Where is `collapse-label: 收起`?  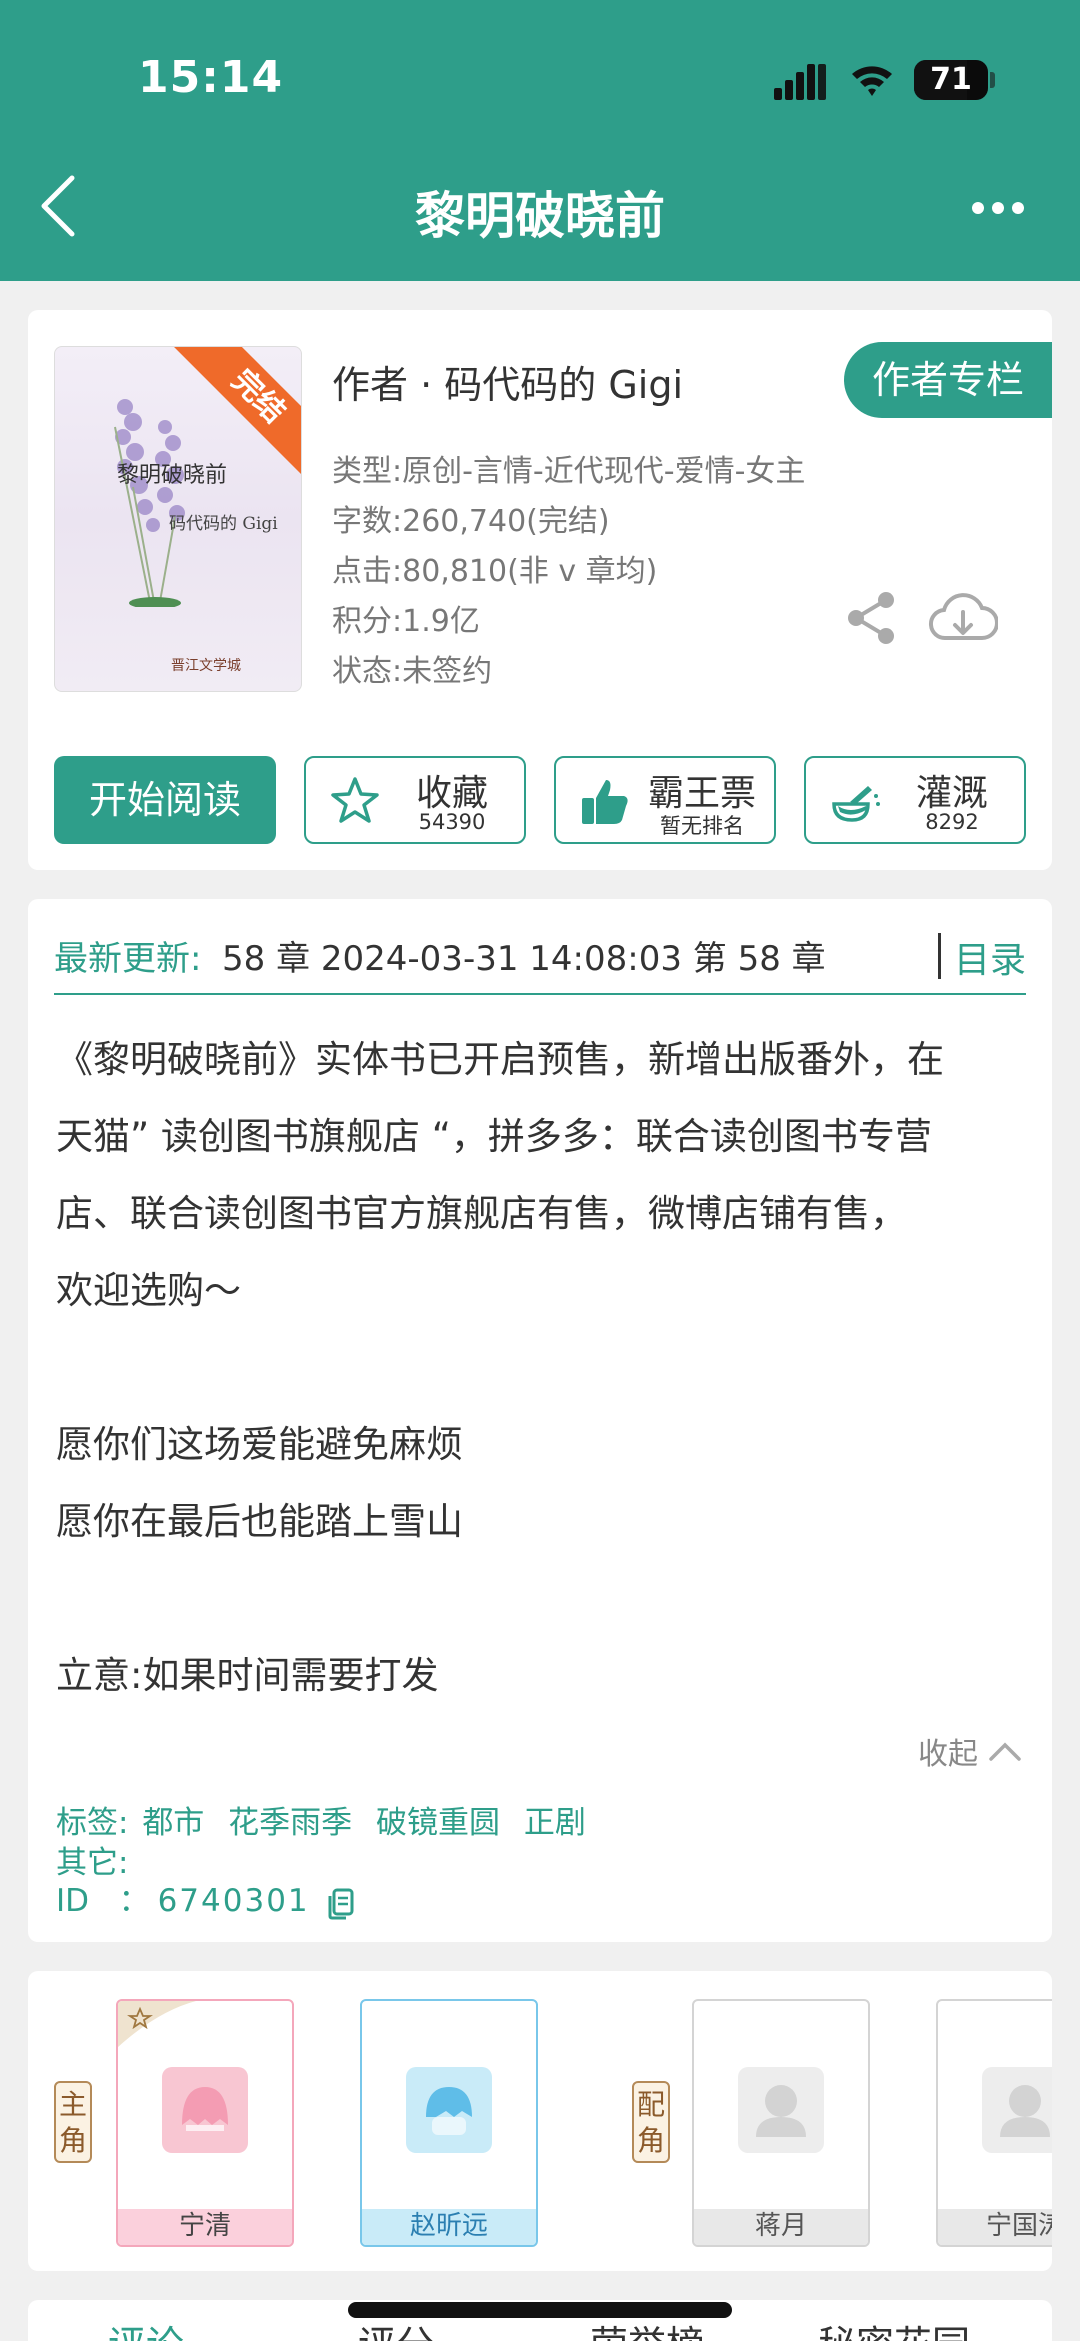 collapse-label: 收起 is located at coordinates (948, 1754).